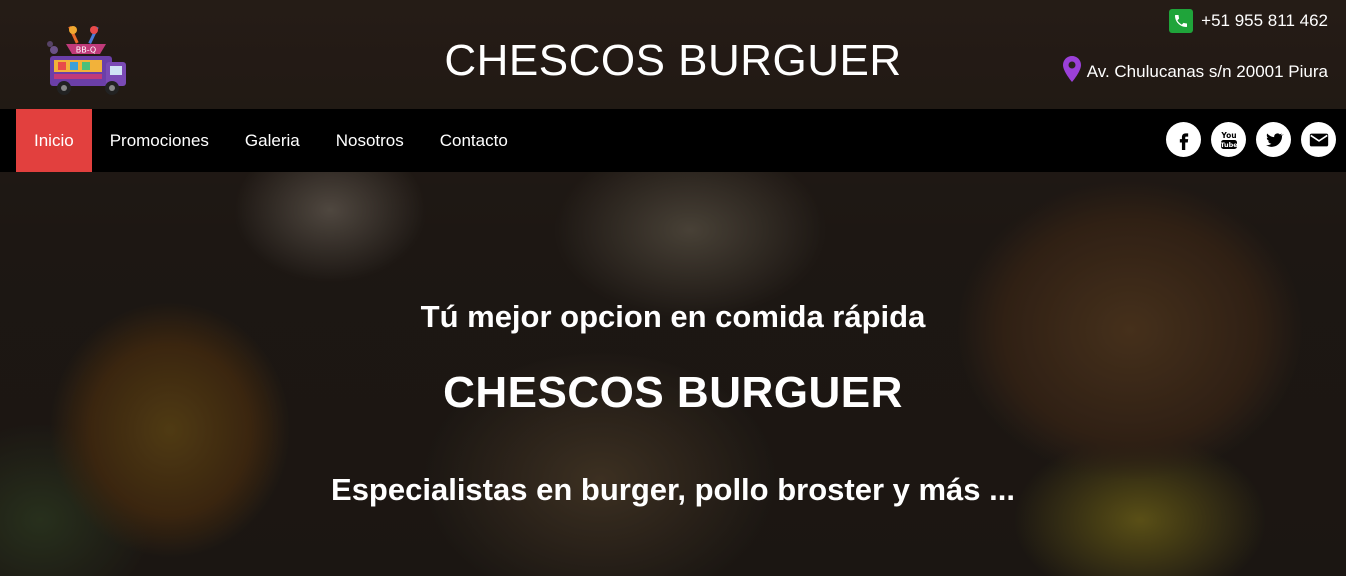  I want to click on email-icon, so click(1318, 139).